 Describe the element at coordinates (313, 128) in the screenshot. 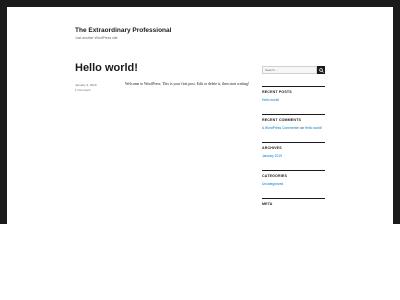

I see `comment-post-link: Hello world!` at that location.